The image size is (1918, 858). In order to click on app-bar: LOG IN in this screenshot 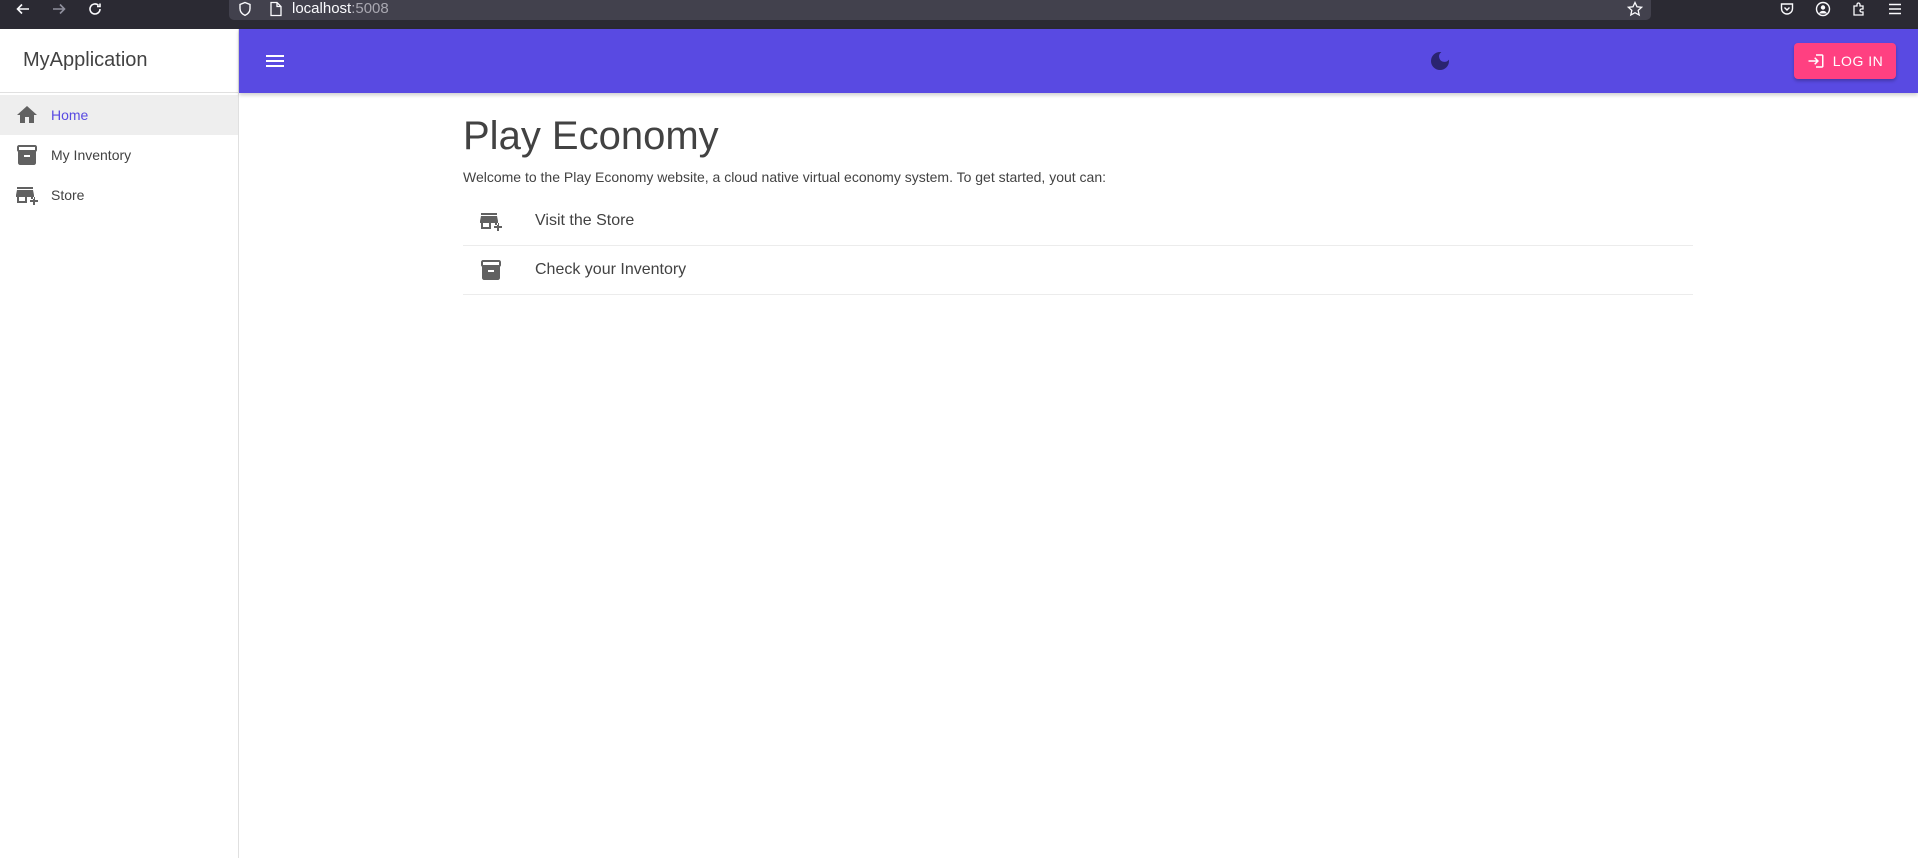, I will do `click(1078, 61)`.